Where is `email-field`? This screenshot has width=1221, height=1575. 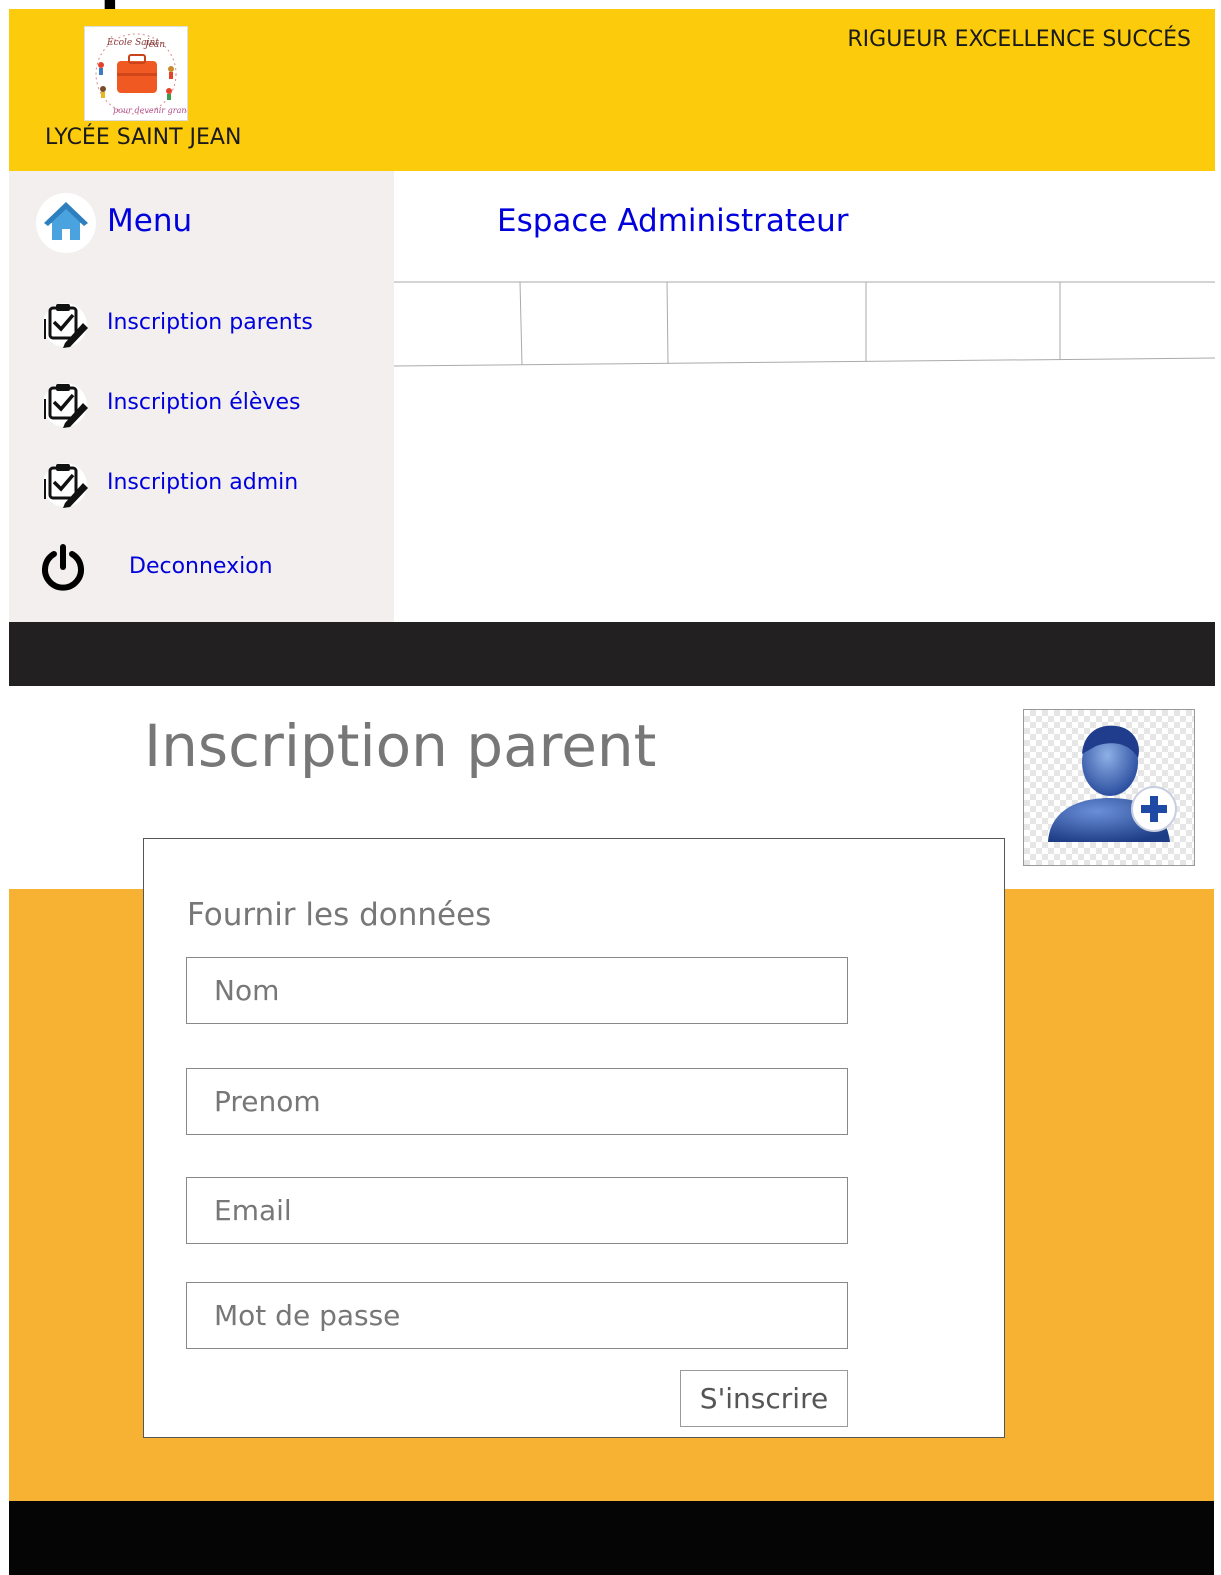
email-field is located at coordinates (517, 1210).